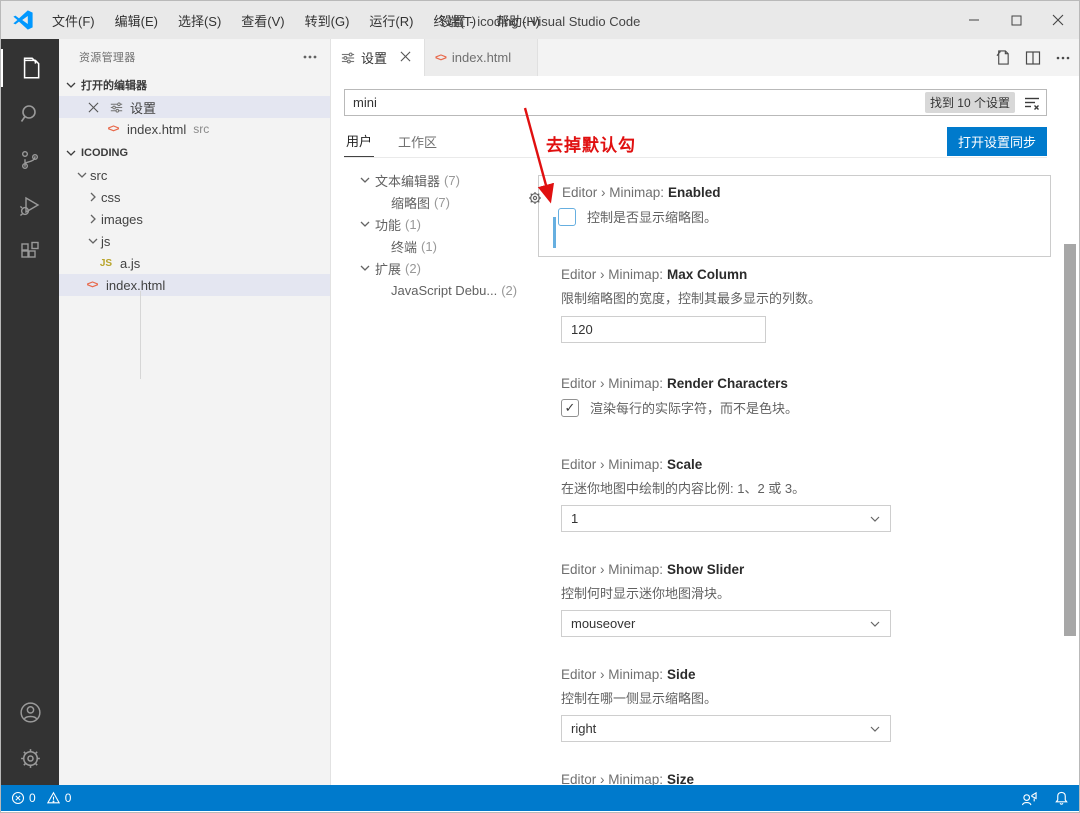  I want to click on minimap-enabled-checkbox, so click(567, 216).